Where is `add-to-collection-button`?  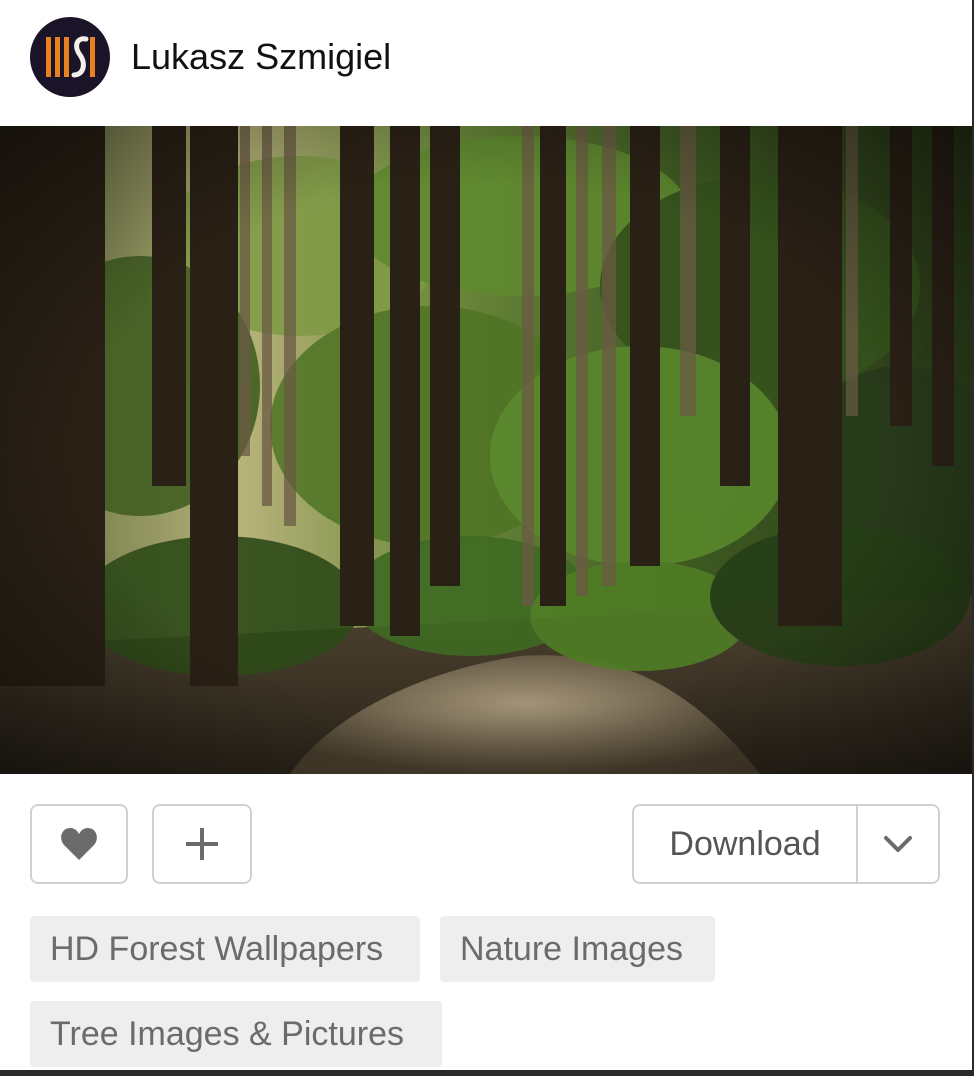
add-to-collection-button is located at coordinates (202, 844).